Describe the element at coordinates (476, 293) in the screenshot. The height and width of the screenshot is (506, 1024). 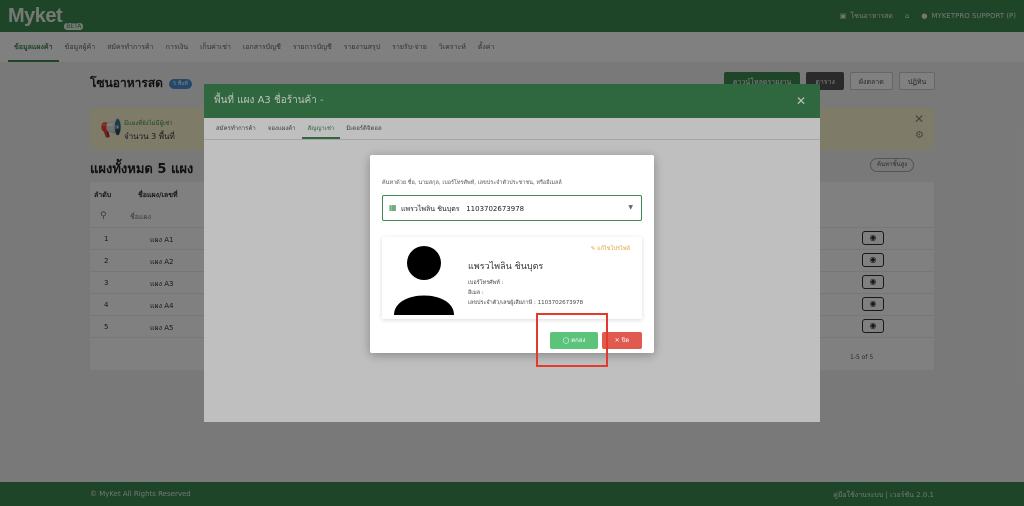
I see `email-label: อีเมล :` at that location.